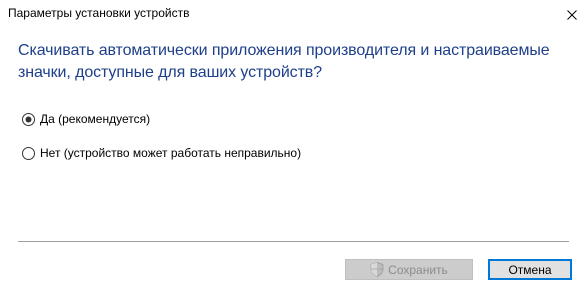 The height and width of the screenshot is (287, 587). Describe the element at coordinates (418, 269) in the screenshot. I see `save-button-label: Сохранить` at that location.